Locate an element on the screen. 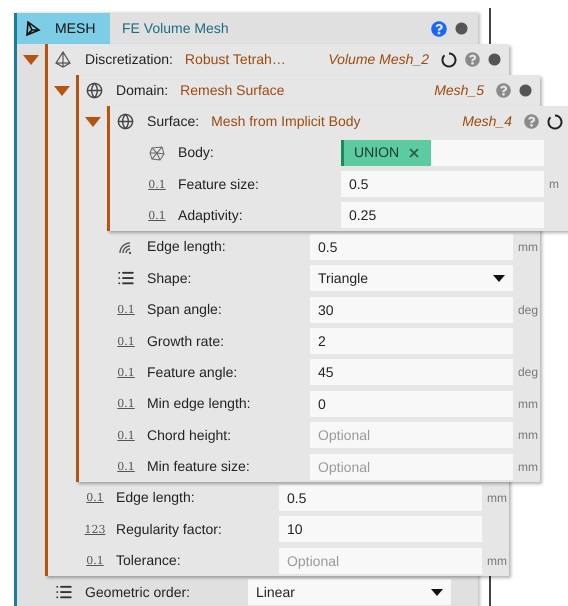 This screenshot has height=606, width=568. mesh-tab: MESH is located at coordinates (63, 28).